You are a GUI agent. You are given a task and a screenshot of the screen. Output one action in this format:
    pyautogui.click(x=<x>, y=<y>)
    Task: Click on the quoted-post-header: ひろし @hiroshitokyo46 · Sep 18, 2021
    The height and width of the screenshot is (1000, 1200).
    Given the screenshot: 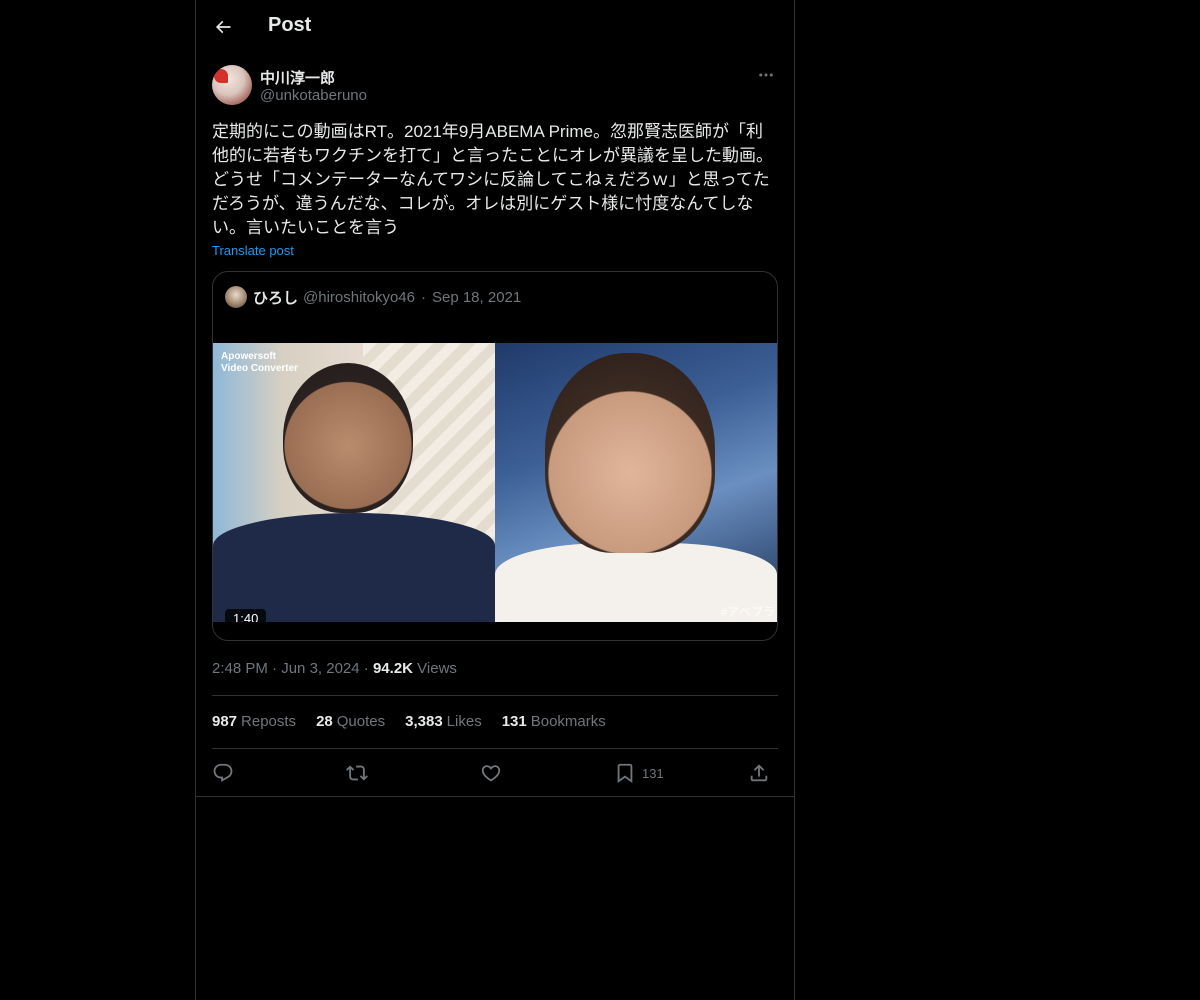 What is the action you would take?
    pyautogui.click(x=373, y=297)
    